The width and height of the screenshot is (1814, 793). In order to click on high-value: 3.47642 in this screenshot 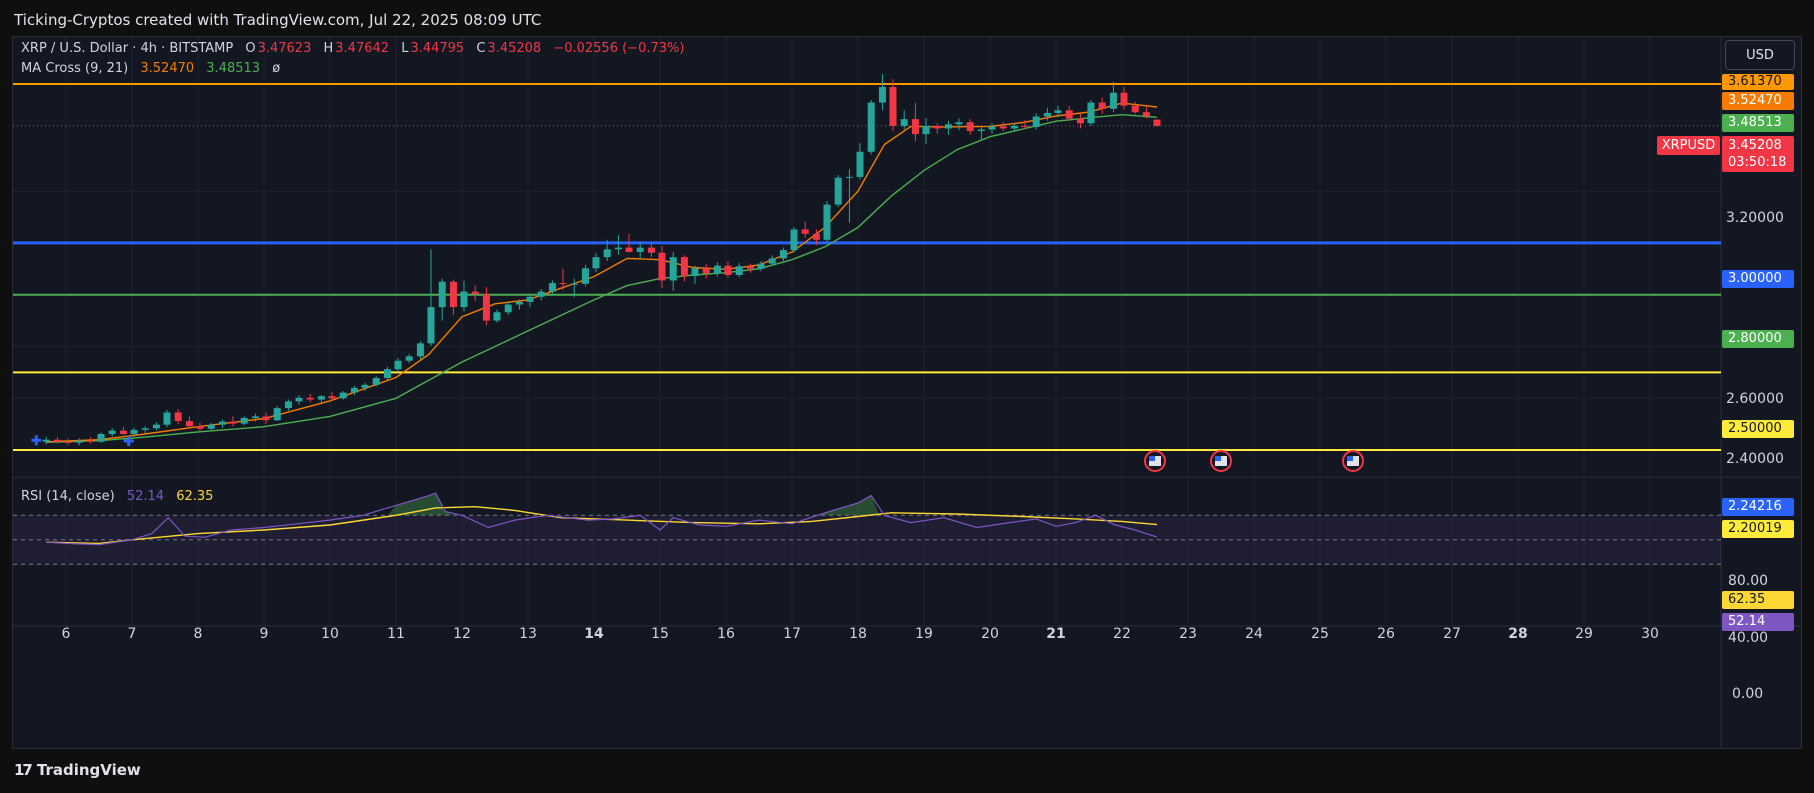, I will do `click(362, 48)`.